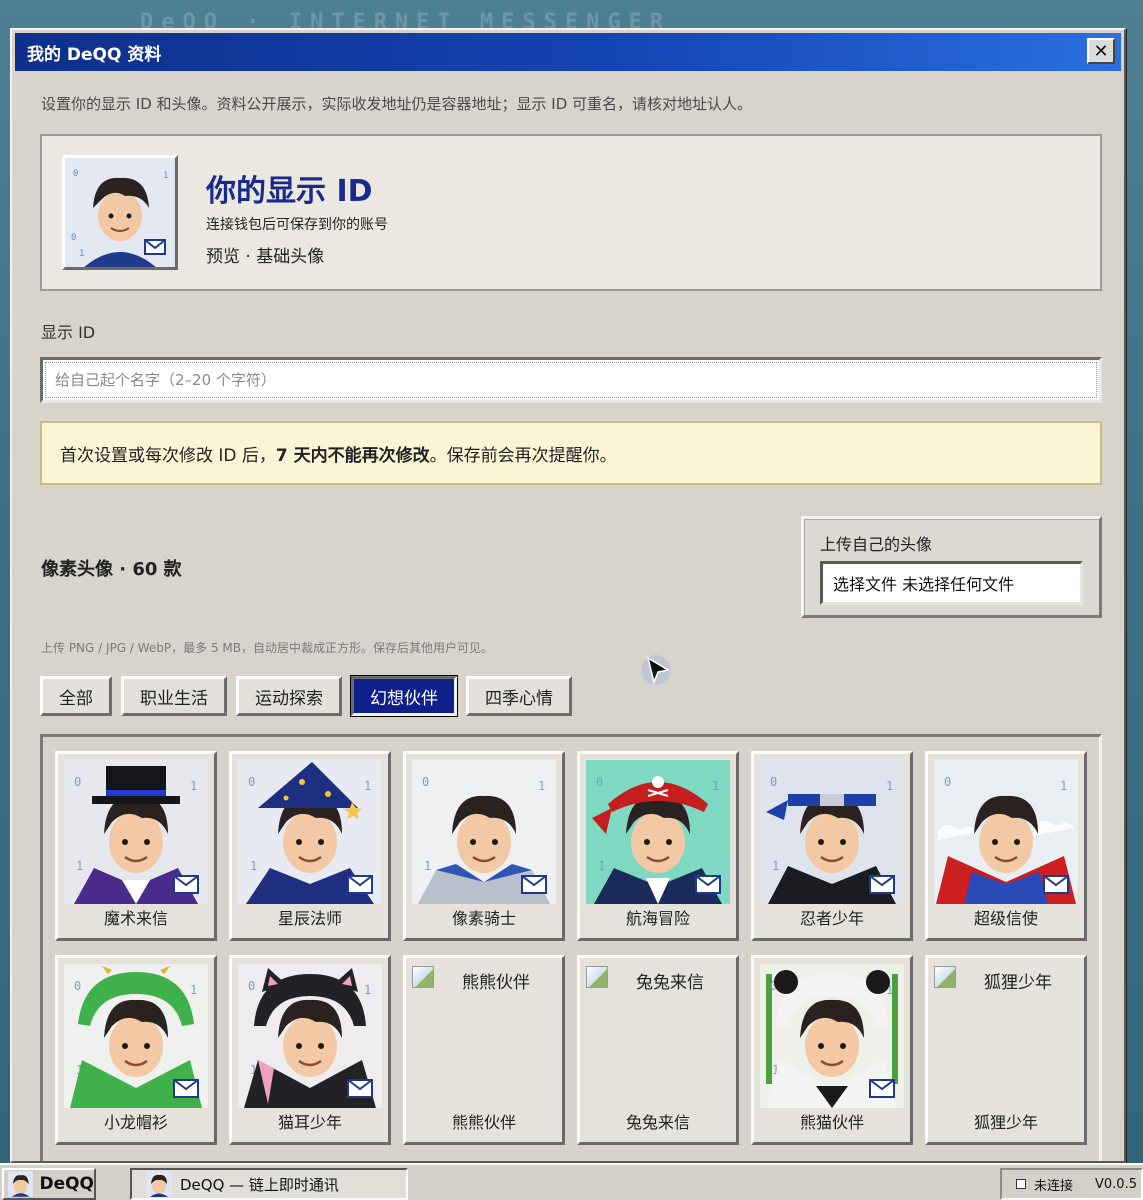 The image size is (1143, 1200). Describe the element at coordinates (656, 670) in the screenshot. I see `mouse-cursor-icon` at that location.